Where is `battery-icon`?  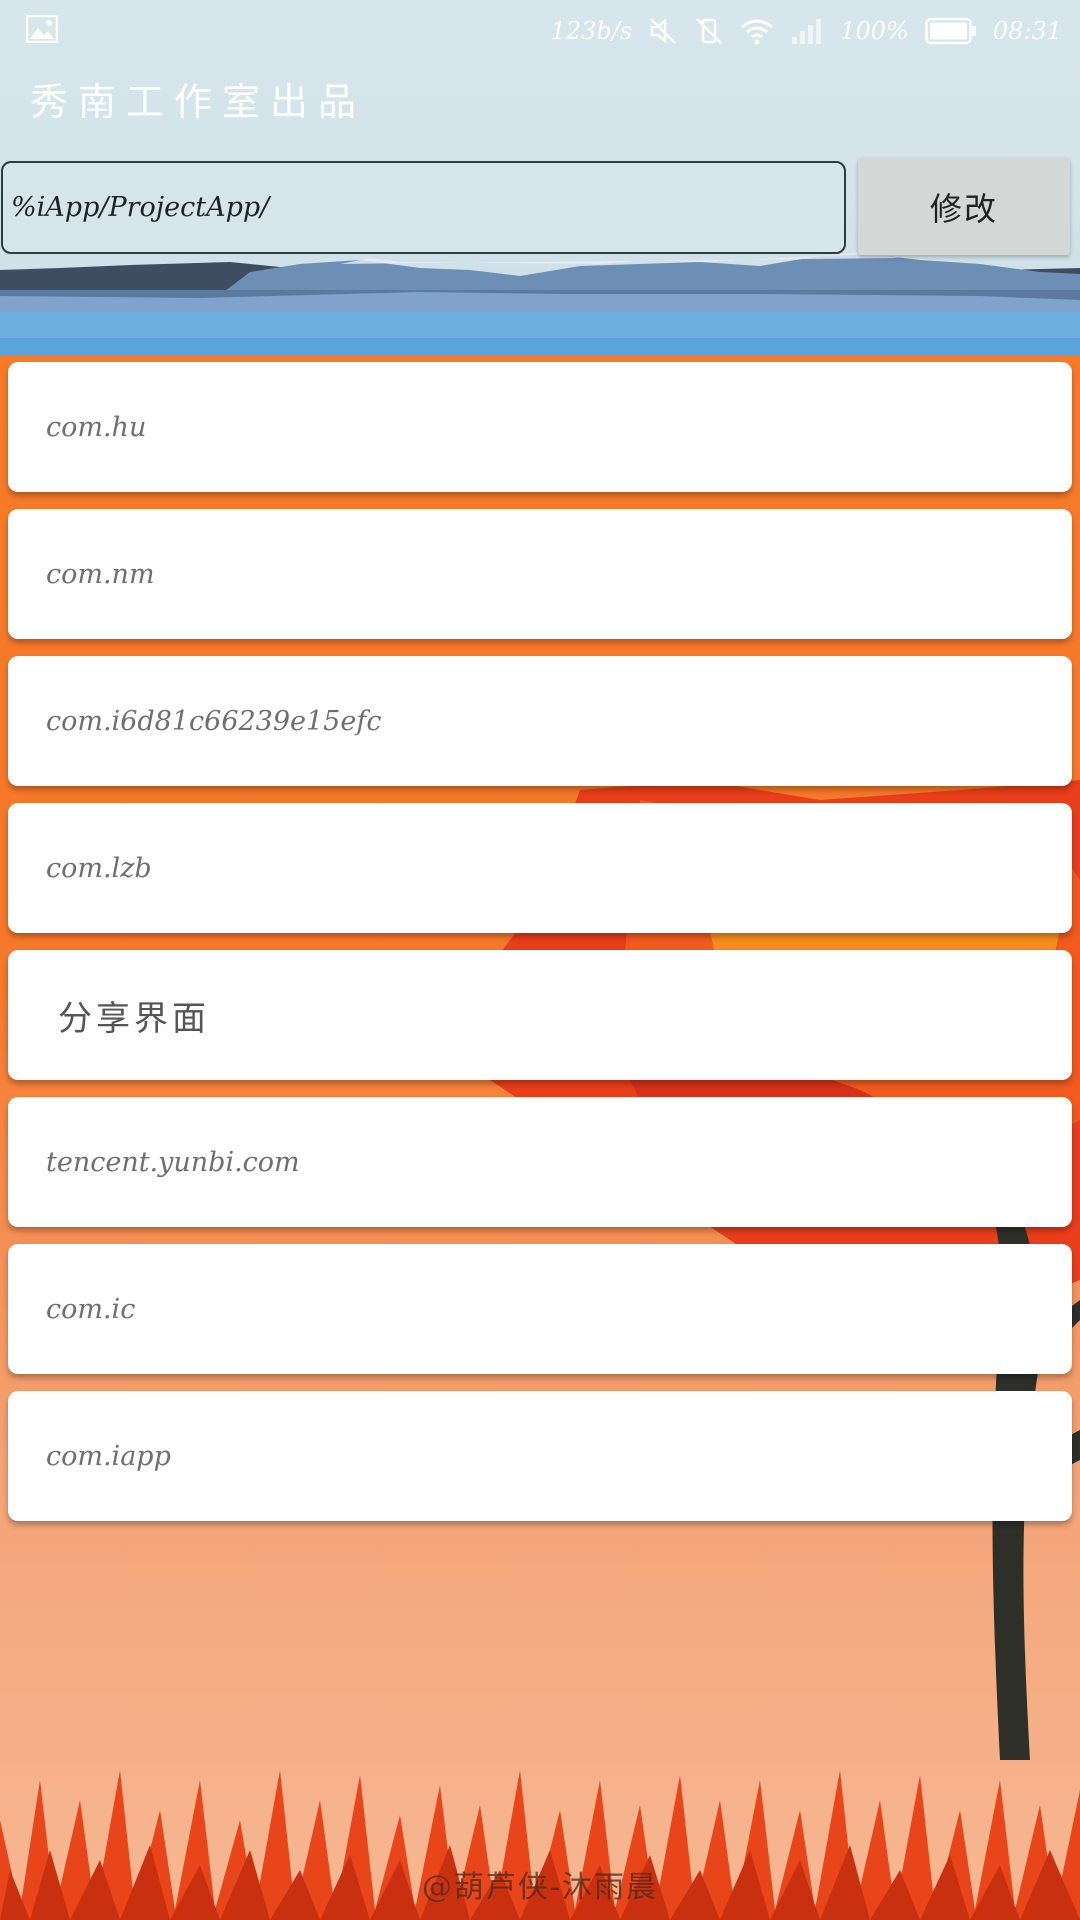 battery-icon is located at coordinates (951, 31).